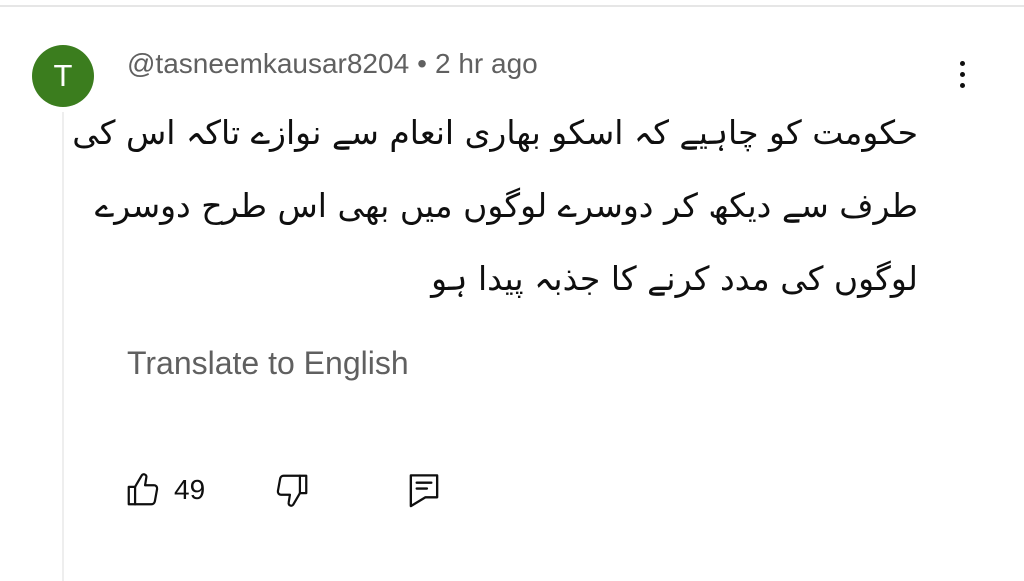 The image size is (1024, 581). What do you see at coordinates (143, 490) in the screenshot?
I see `thumbs-up-icon` at bounding box center [143, 490].